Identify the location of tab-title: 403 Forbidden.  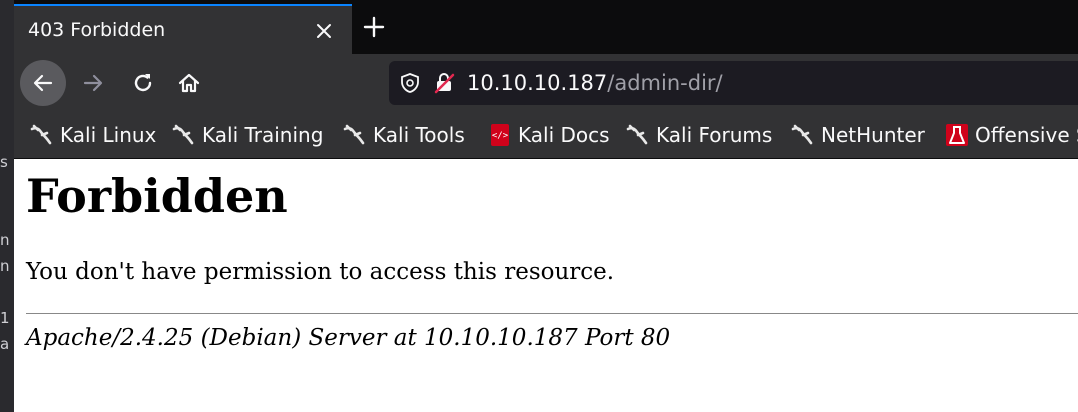
(97, 30).